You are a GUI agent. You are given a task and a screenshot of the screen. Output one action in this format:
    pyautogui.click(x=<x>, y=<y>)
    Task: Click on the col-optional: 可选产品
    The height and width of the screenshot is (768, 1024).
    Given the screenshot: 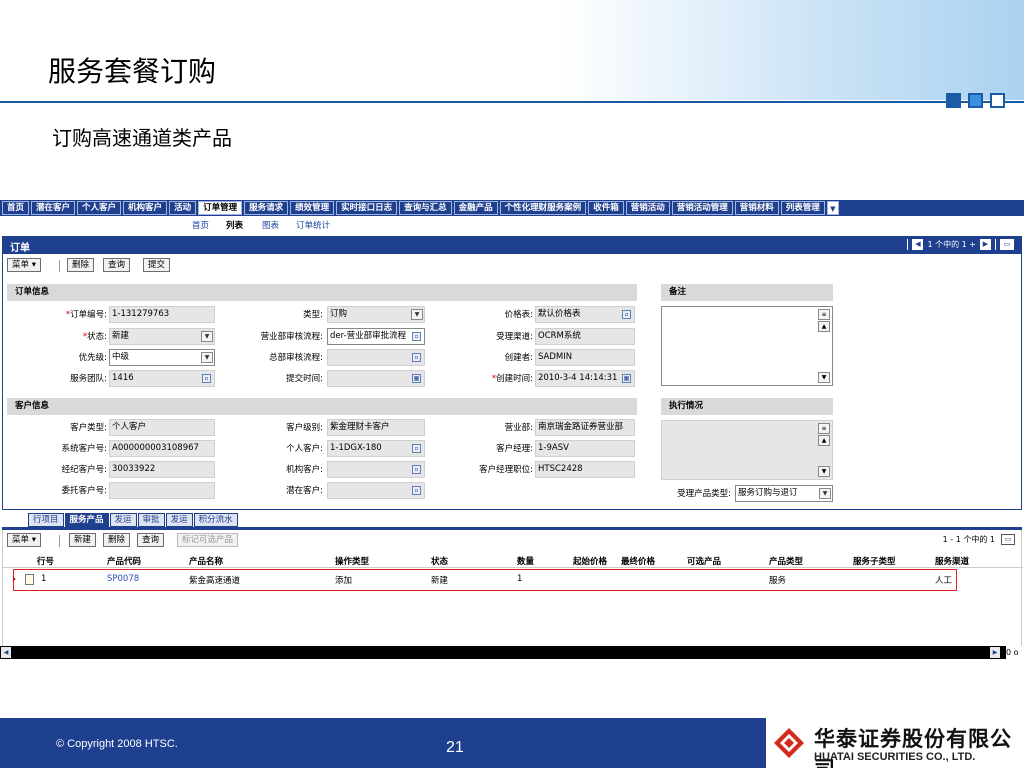 What is the action you would take?
    pyautogui.click(x=704, y=561)
    